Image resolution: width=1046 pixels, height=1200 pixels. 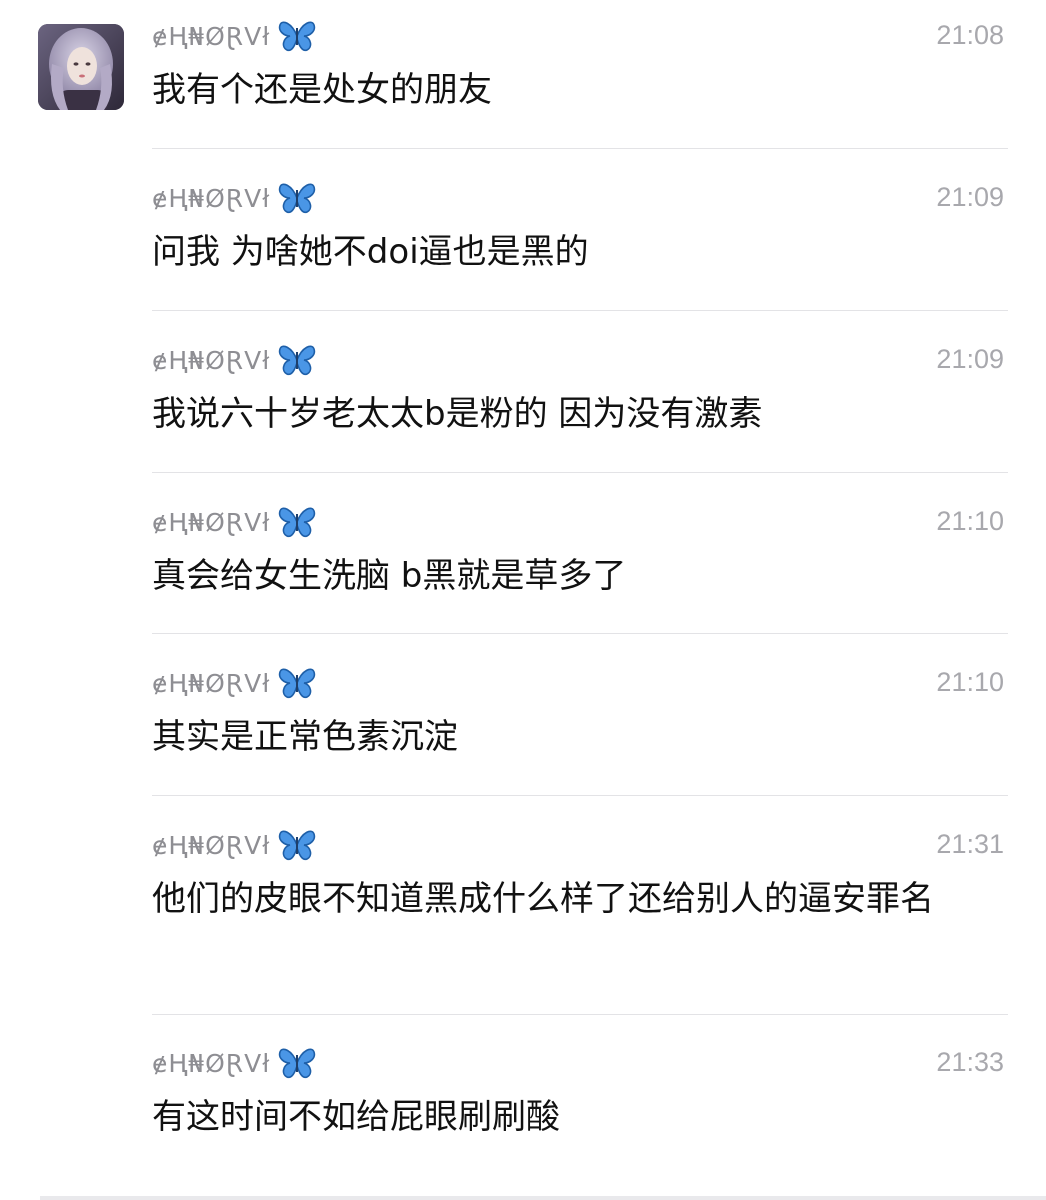 I want to click on message-item: ɇⱧ₦ØⱤVł 21:33 有这时间不如给屁眼刷刷酸, so click(x=580, y=1098).